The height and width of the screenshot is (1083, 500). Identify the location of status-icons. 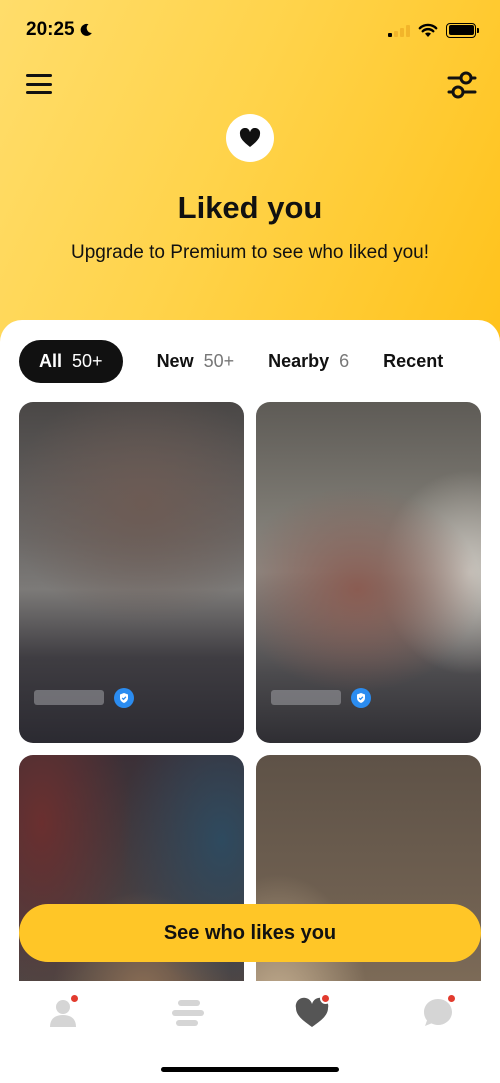
(433, 30).